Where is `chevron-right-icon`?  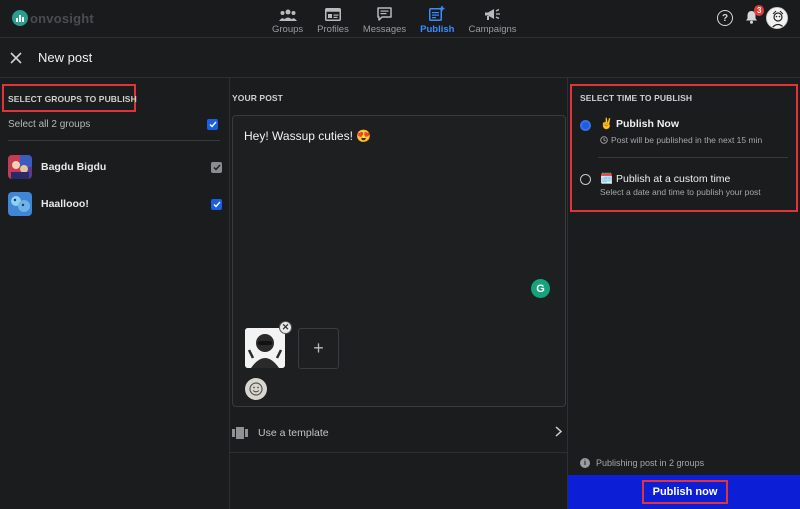
chevron-right-icon is located at coordinates (559, 433).